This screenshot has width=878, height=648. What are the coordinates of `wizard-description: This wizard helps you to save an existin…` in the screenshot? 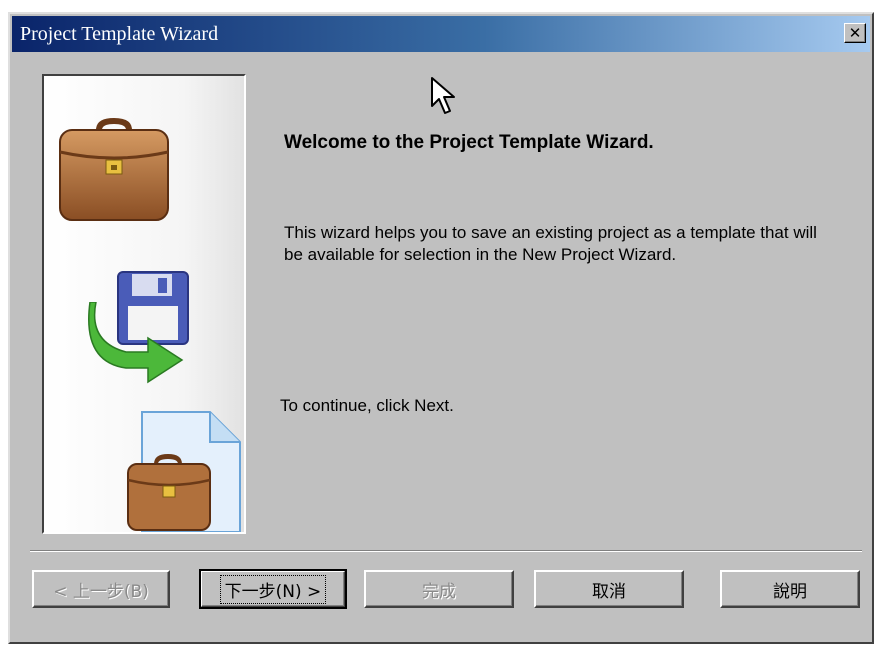 It's located at (550, 243).